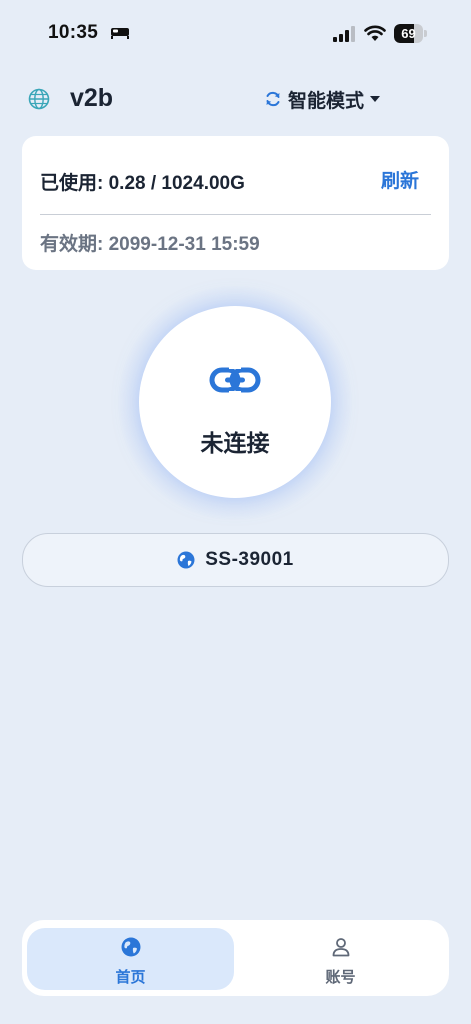 The height and width of the screenshot is (1024, 471). I want to click on tab-home: 首页, so click(130, 959).